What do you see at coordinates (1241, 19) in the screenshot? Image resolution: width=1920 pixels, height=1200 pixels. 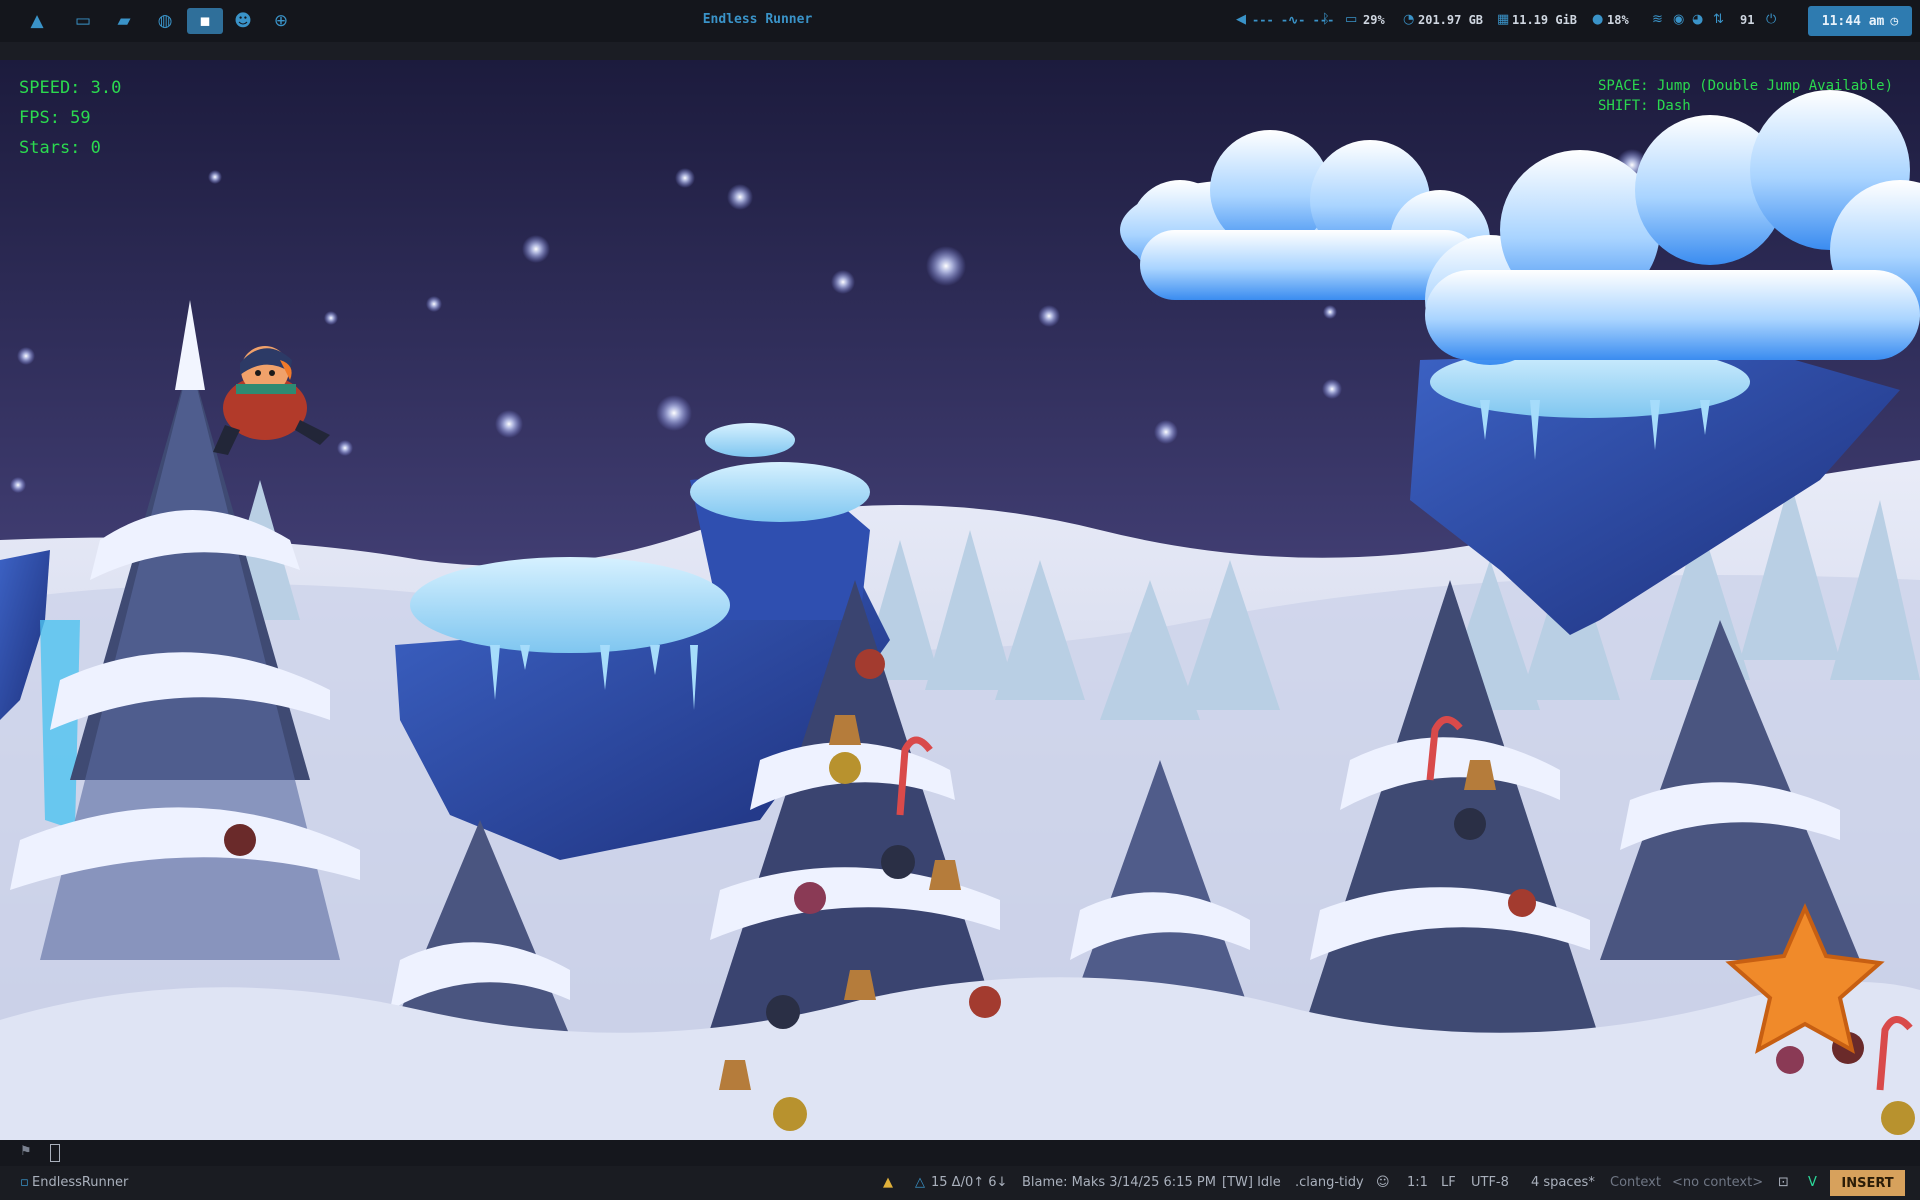 I see `volume-icon: ◀` at bounding box center [1241, 19].